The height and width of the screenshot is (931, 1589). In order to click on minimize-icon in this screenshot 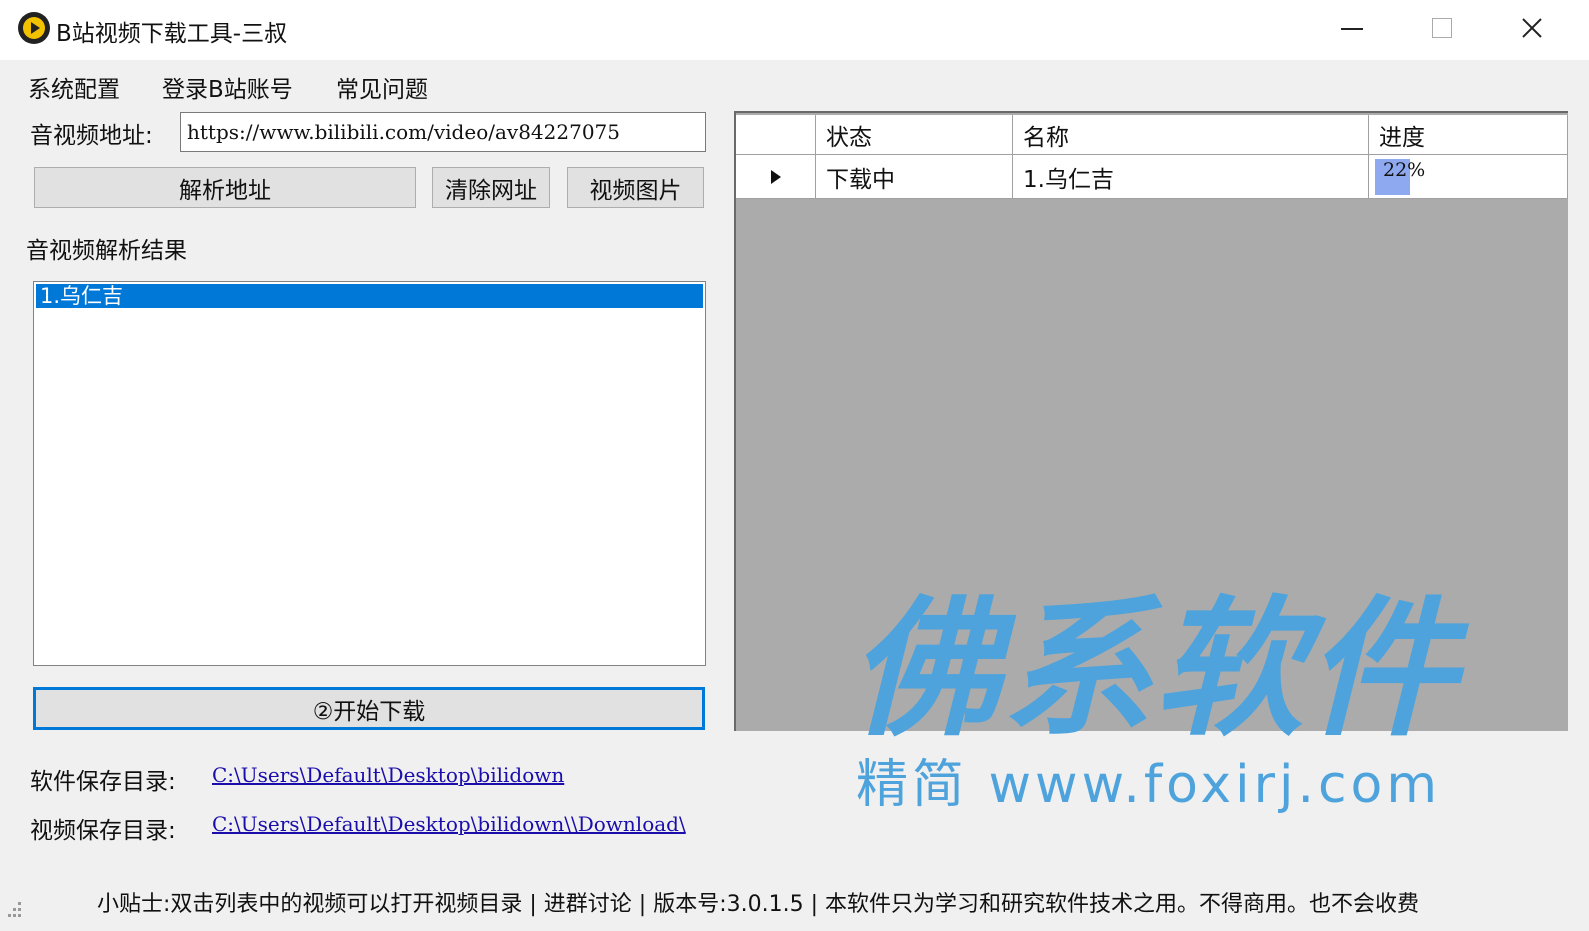, I will do `click(1352, 29)`.